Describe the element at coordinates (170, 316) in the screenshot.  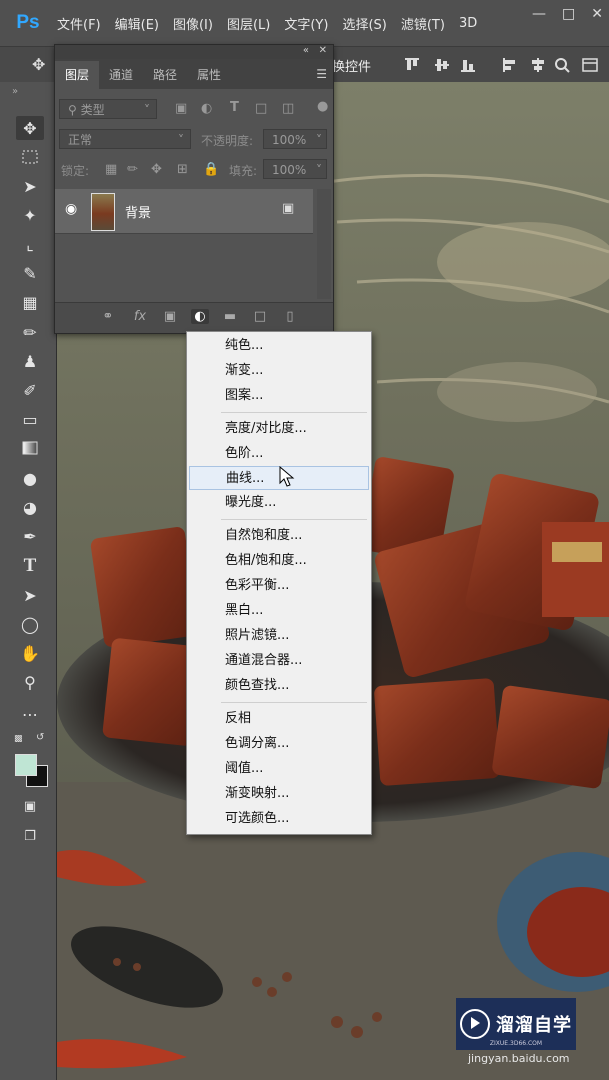
I see `mask-icon: ▣` at that location.